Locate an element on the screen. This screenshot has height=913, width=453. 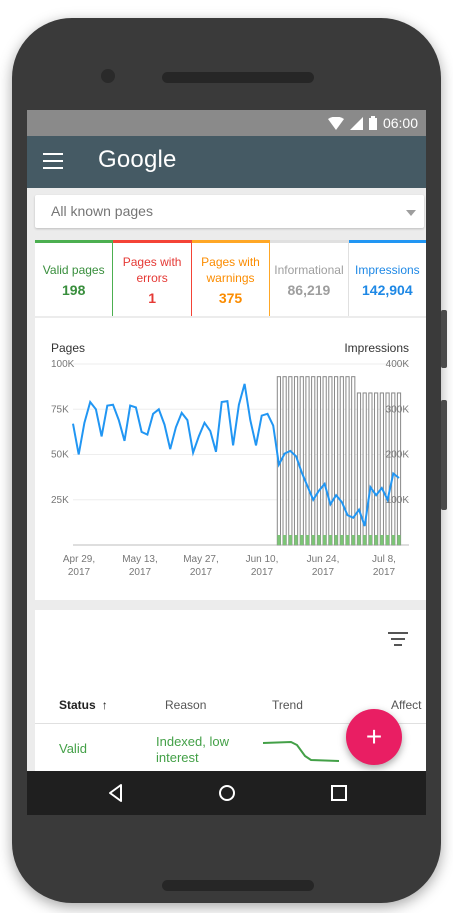
power-button is located at coordinates (444, 339).